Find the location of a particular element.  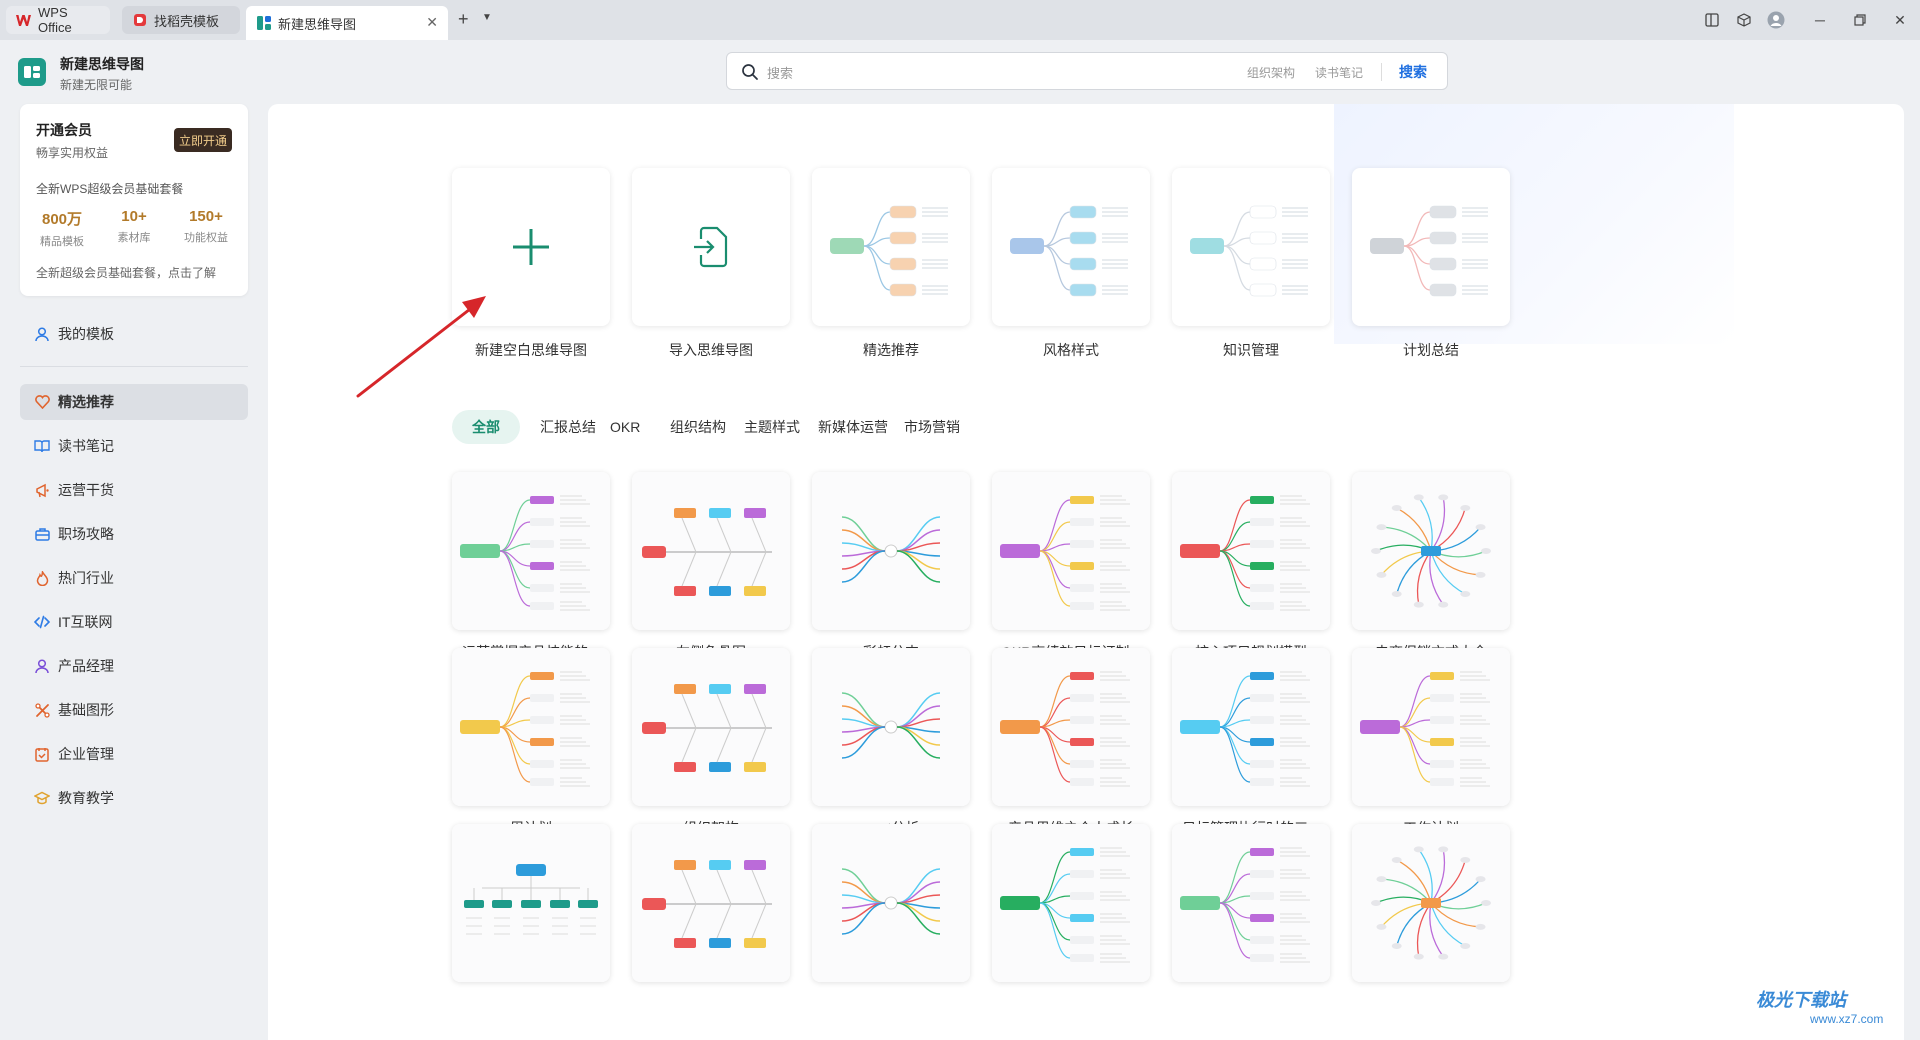

sidebar-item-2: 读书笔记 is located at coordinates (134, 446).